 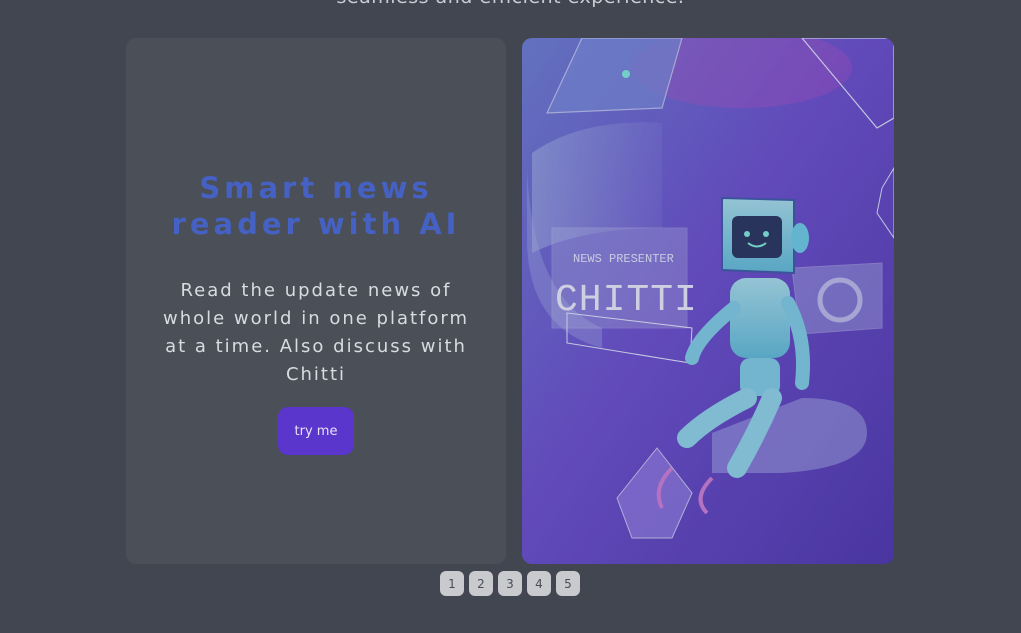 I want to click on intro-text: seamless and efficient experience., so click(x=510, y=4).